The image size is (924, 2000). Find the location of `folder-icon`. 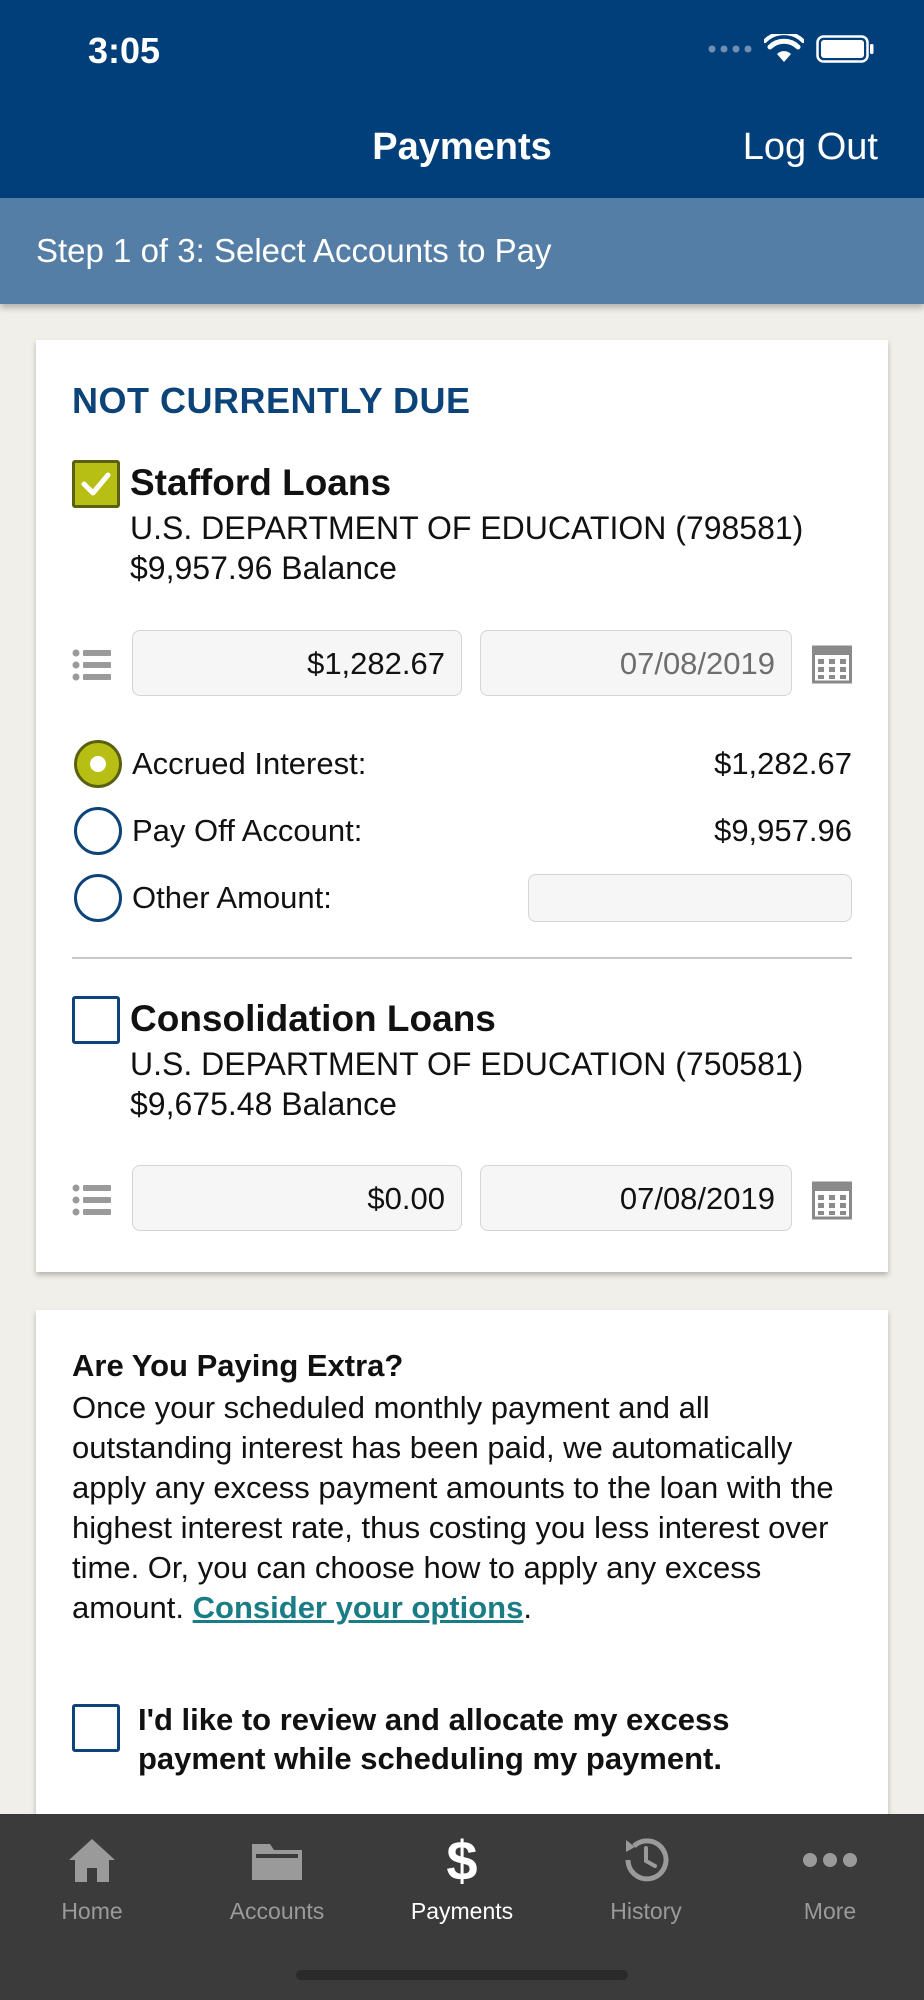

folder-icon is located at coordinates (277, 1862).